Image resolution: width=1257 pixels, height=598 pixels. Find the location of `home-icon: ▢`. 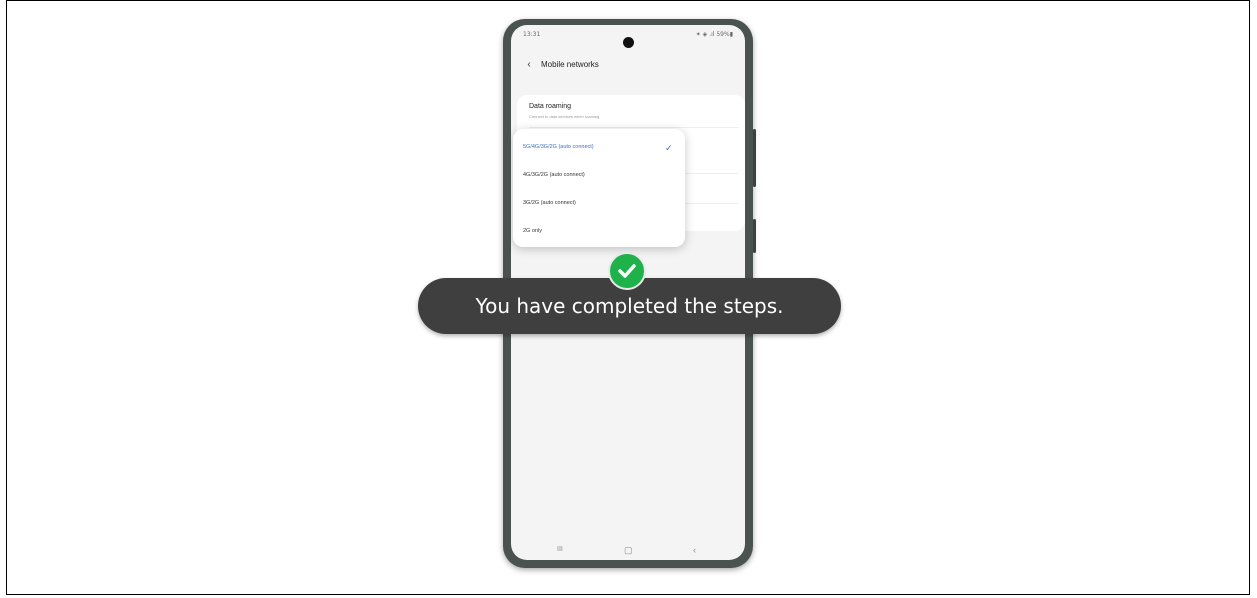

home-icon: ▢ is located at coordinates (628, 550).